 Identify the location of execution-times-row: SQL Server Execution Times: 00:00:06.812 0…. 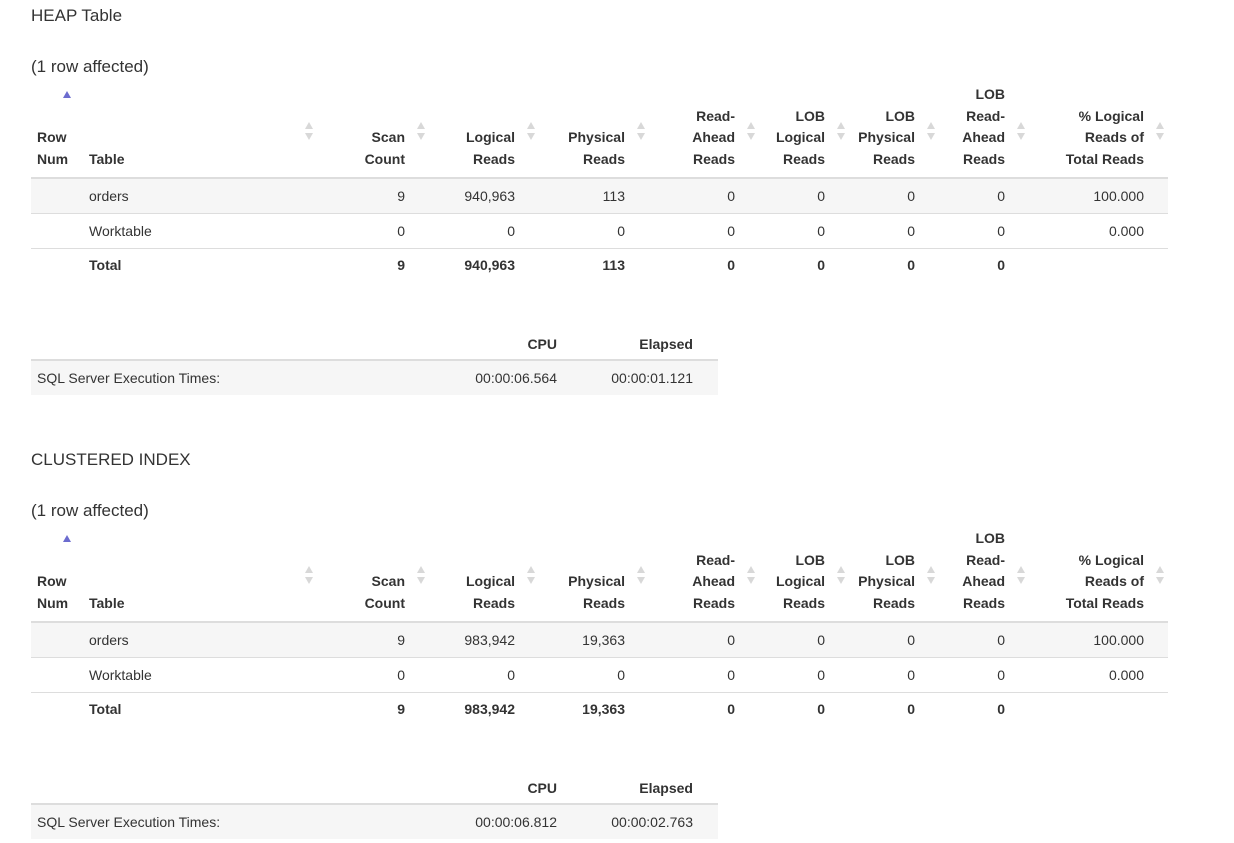
(374, 821).